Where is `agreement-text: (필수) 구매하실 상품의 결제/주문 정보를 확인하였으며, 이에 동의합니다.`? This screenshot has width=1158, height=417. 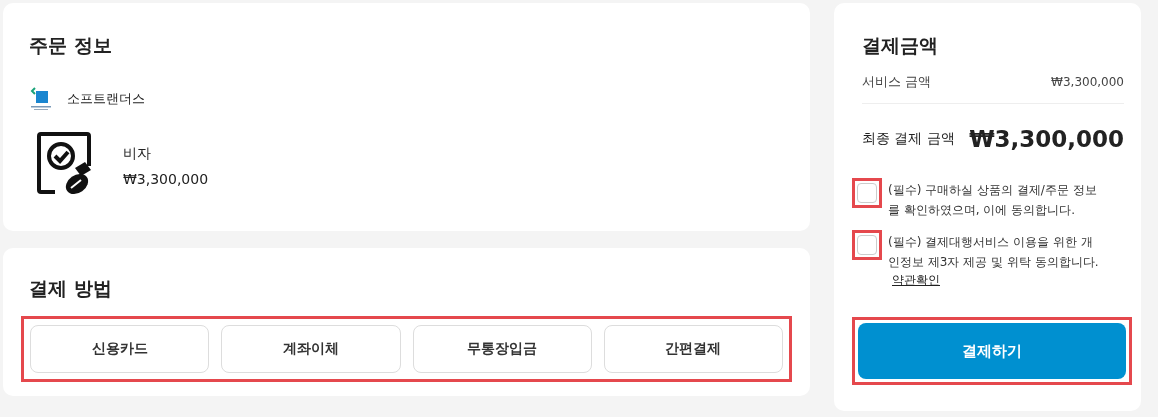
agreement-text: (필수) 구매하실 상품의 결제/주문 정보를 확인하였으며, 이에 동의합니다. is located at coordinates (993, 200).